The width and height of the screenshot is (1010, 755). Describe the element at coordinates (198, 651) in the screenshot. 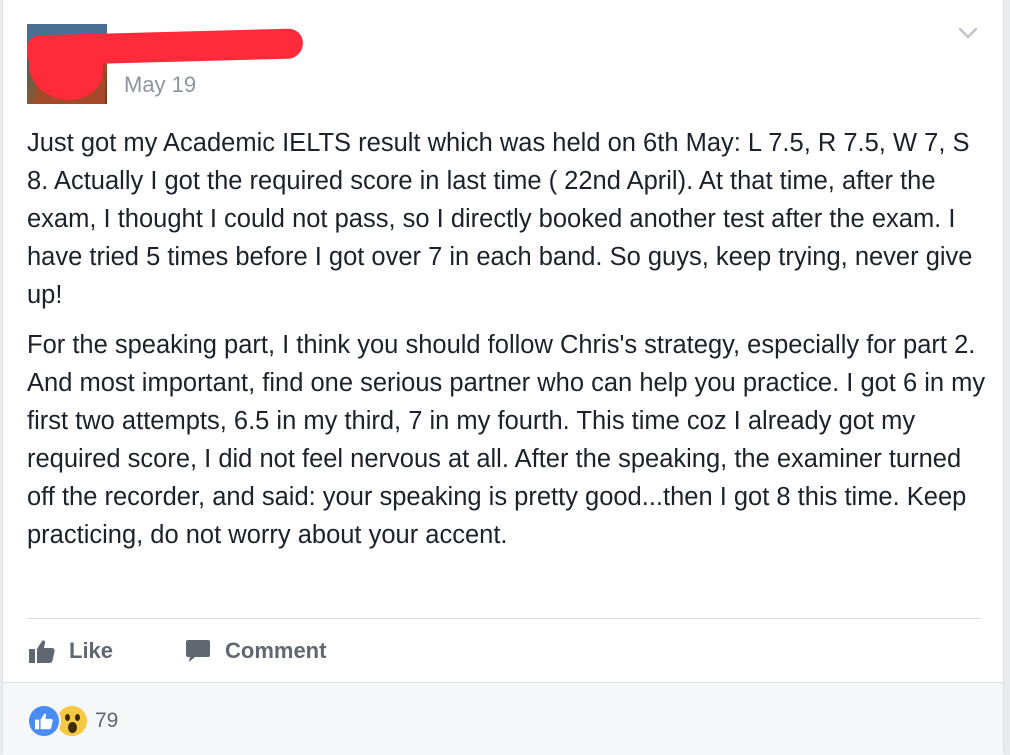

I see `comment-bubble-icon` at that location.